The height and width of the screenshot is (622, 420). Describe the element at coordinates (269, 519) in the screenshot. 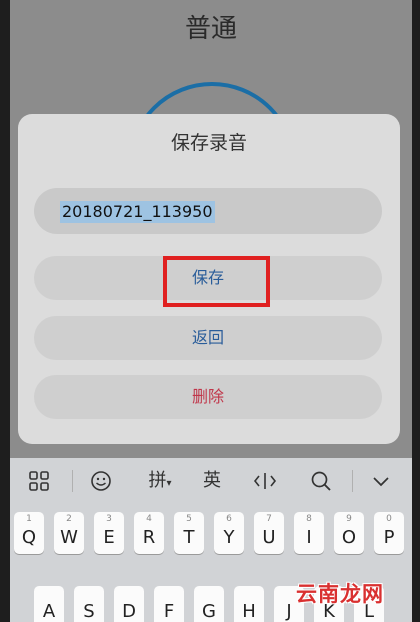

I see `key-digit-hint: 7` at that location.